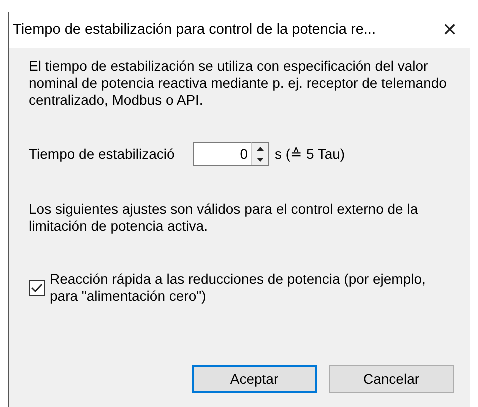 Image resolution: width=478 pixels, height=407 pixels. I want to click on close-button: ✕, so click(450, 30).